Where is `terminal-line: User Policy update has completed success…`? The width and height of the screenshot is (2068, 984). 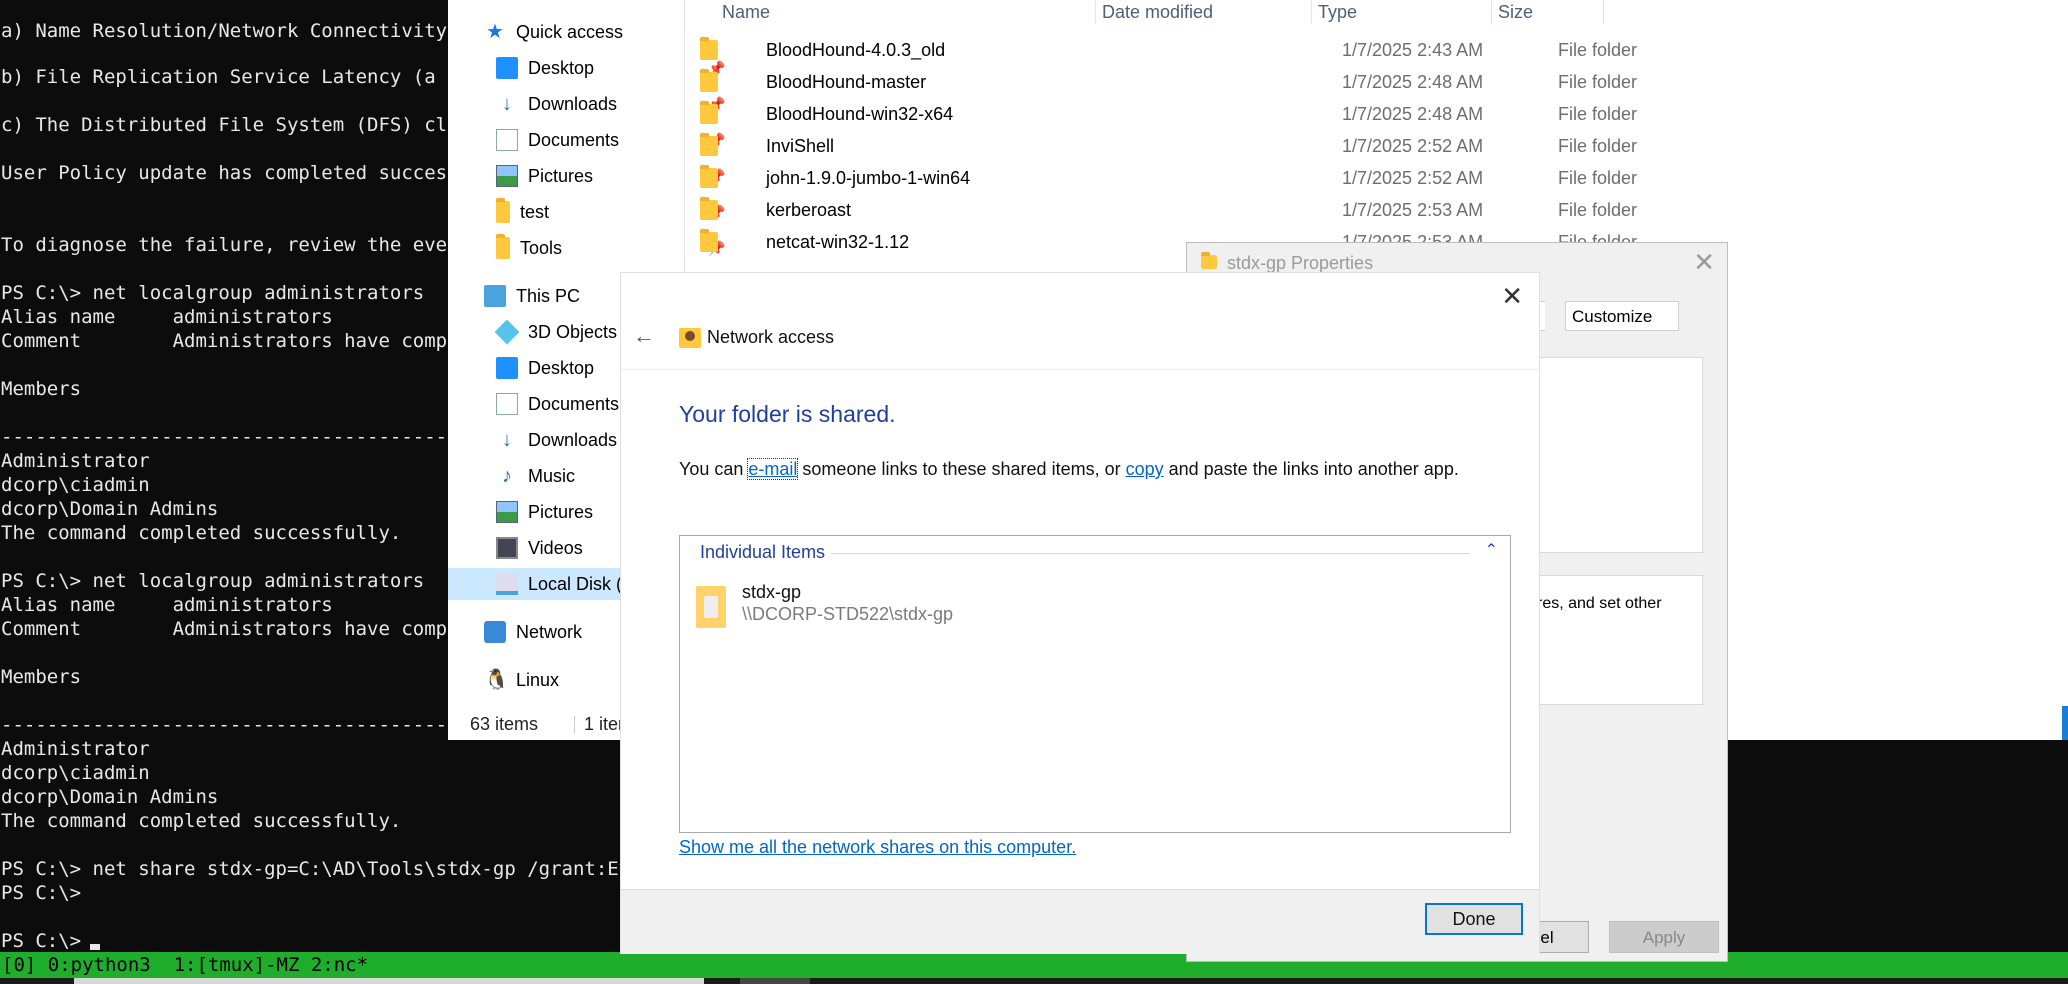 terminal-line: User Policy update has completed success… is located at coordinates (235, 173).